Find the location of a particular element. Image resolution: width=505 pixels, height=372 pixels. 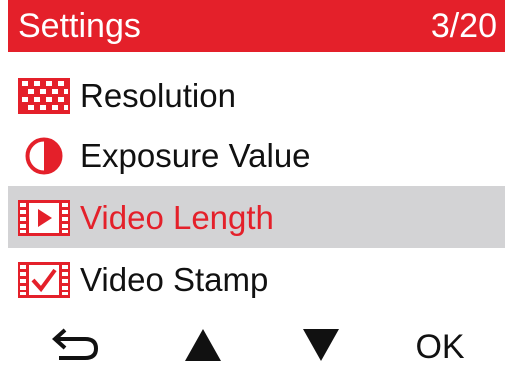

triangle-up-icon is located at coordinates (203, 347).